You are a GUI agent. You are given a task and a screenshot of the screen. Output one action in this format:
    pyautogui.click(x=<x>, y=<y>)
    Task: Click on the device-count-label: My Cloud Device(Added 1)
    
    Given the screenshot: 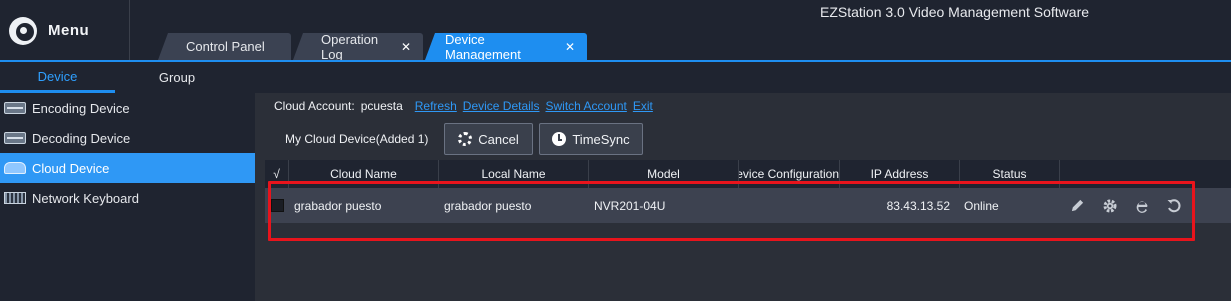 What is the action you would take?
    pyautogui.click(x=357, y=139)
    